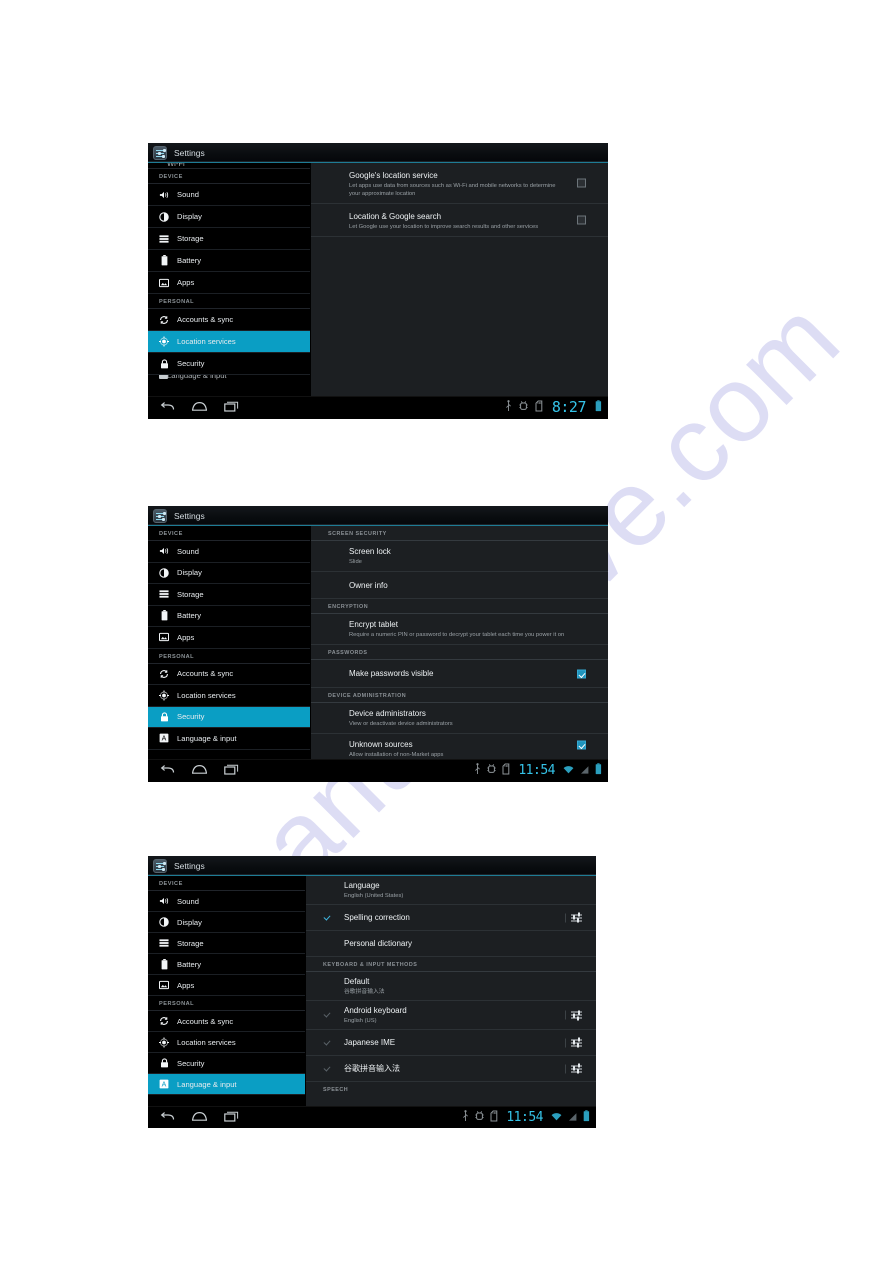 The image size is (893, 1263). What do you see at coordinates (164, 1021) in the screenshot?
I see `sync-arrows-icon` at bounding box center [164, 1021].